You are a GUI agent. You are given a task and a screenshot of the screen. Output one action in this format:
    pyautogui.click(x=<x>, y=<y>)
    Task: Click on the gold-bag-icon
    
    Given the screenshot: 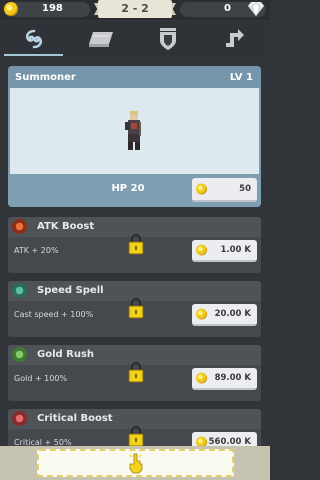 What is the action you would take?
    pyautogui.click(x=19, y=354)
    